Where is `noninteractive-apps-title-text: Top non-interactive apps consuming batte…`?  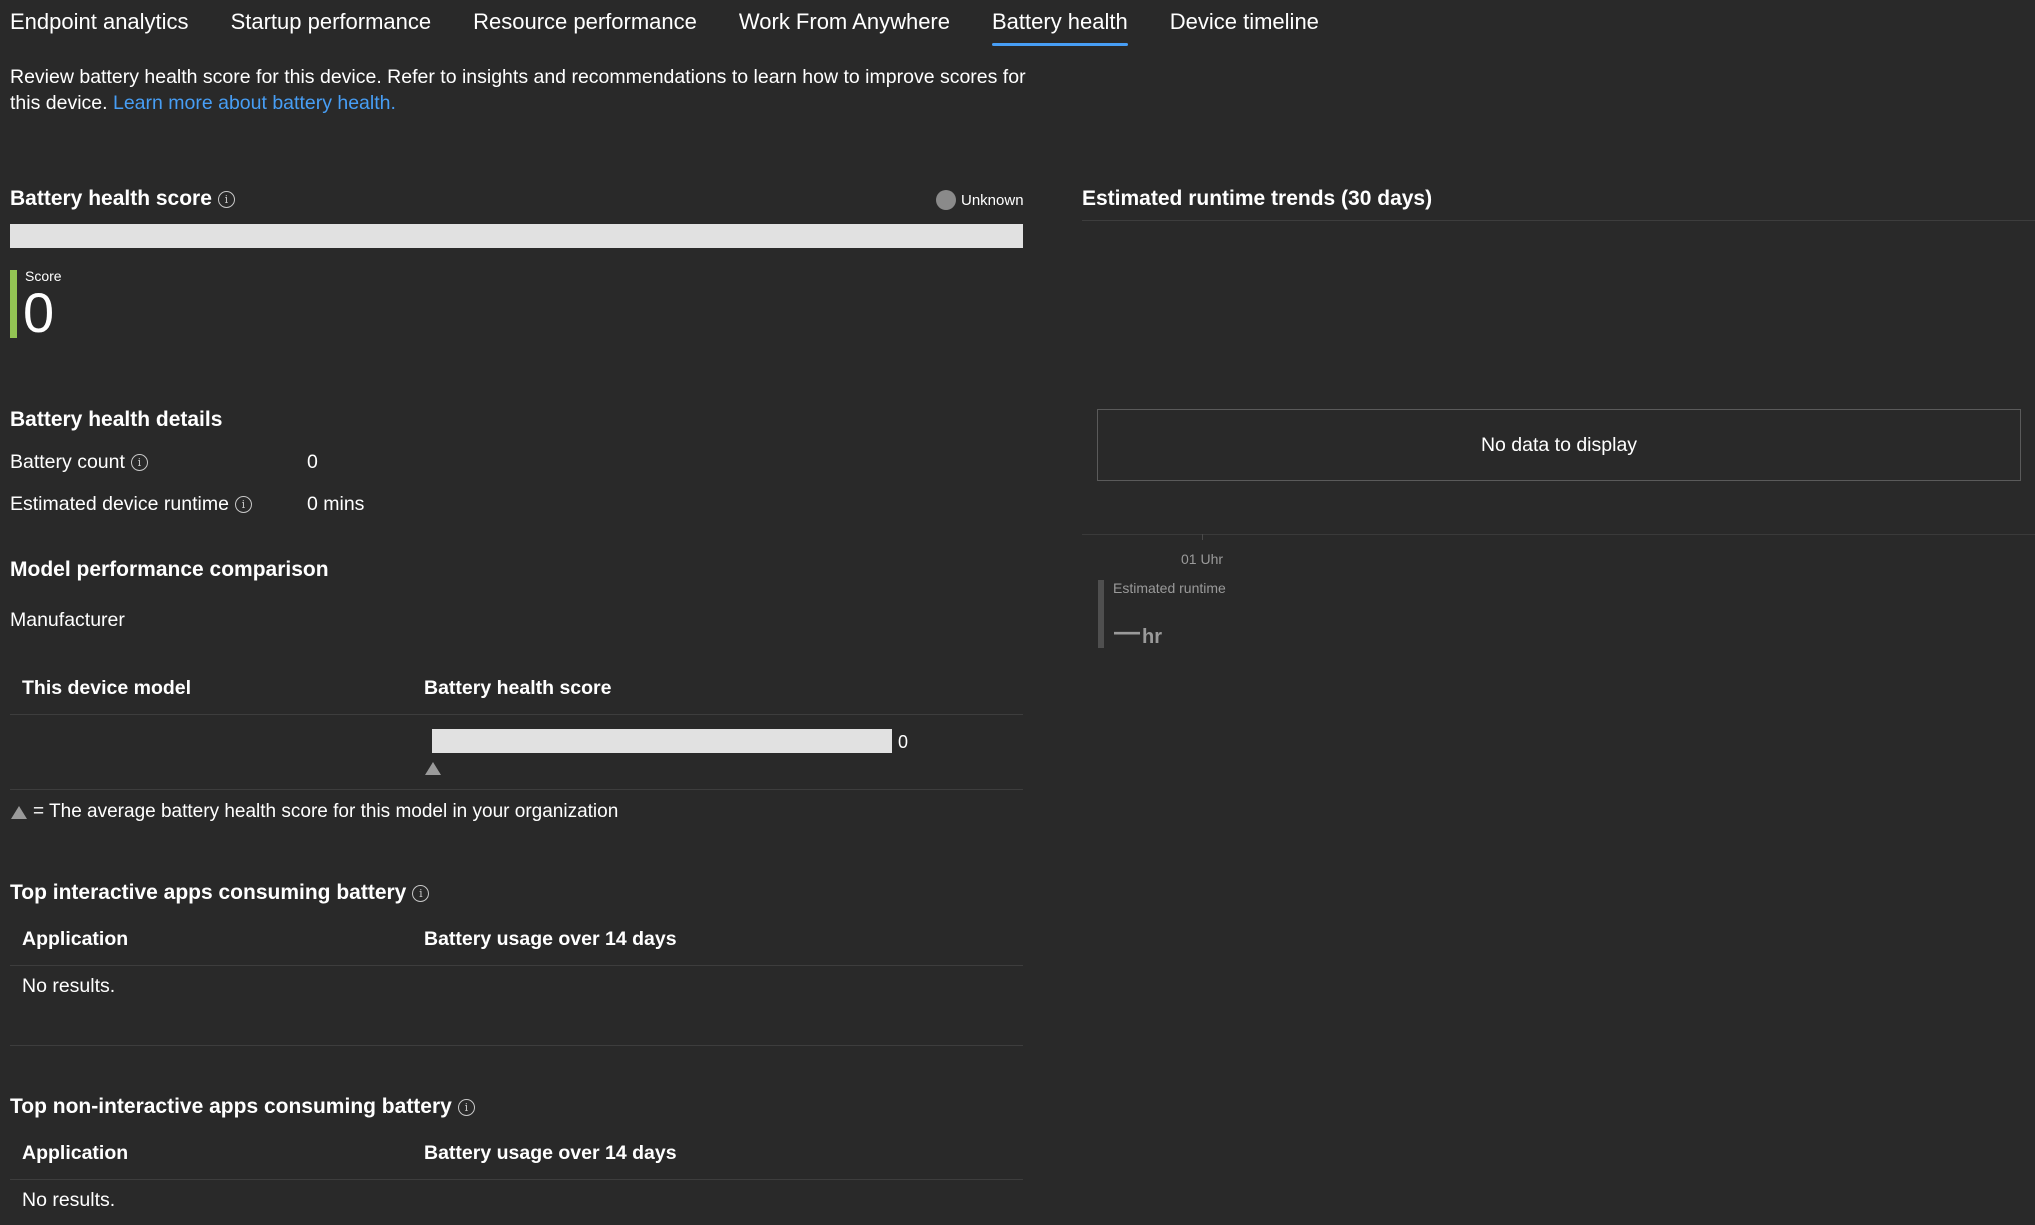 noninteractive-apps-title-text: Top non-interactive apps consuming batte… is located at coordinates (231, 1106).